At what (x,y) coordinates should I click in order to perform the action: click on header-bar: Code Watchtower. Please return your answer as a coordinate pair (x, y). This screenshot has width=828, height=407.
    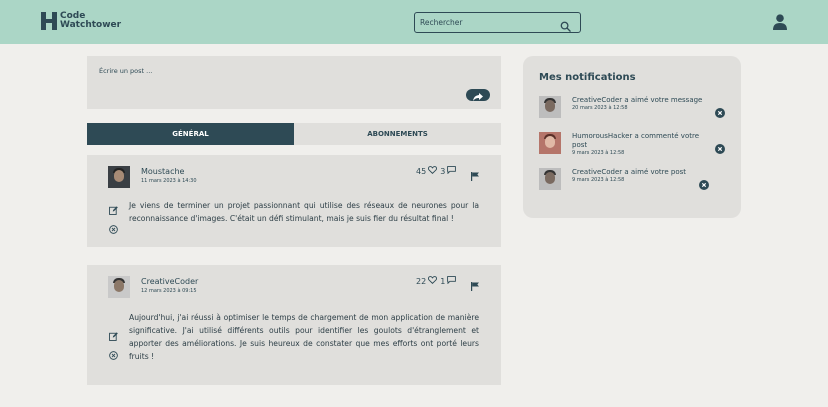
    Looking at the image, I should click on (414, 22).